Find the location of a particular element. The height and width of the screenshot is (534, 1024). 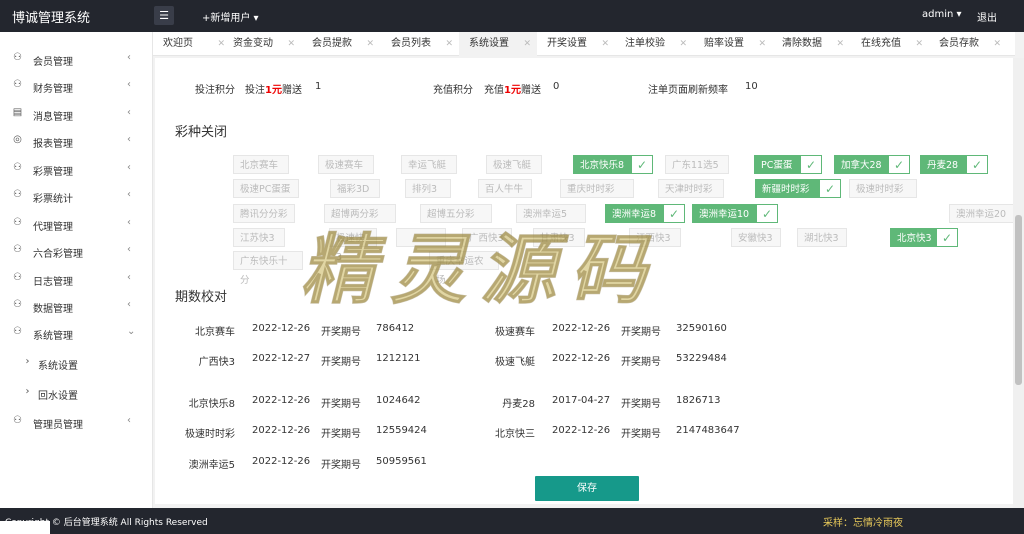

lottery-checkbox: 安徽快3 is located at coordinates (756, 237).